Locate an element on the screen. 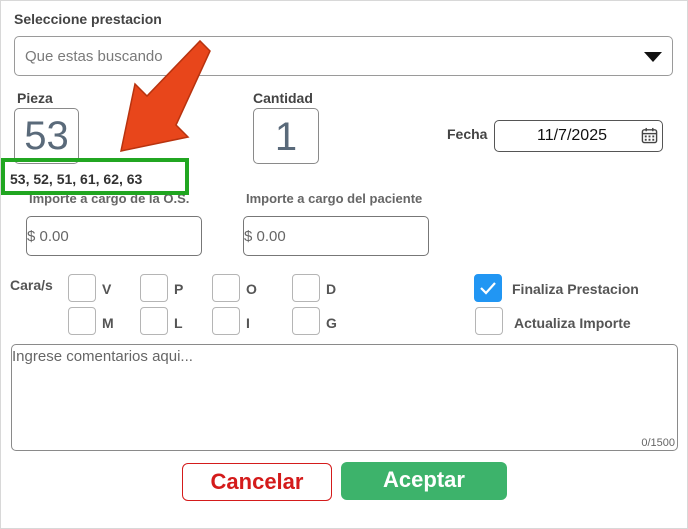  finaliza-checkbox is located at coordinates (488, 288).